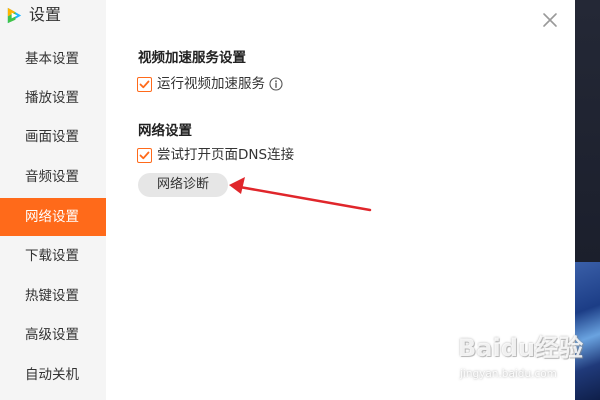  I want to click on sidebar-item-label: 高级设置, so click(52, 335).